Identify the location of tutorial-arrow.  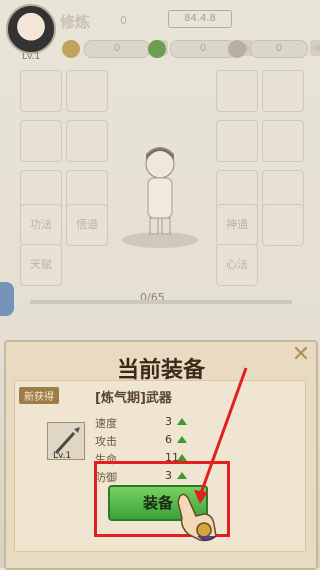
(221, 435).